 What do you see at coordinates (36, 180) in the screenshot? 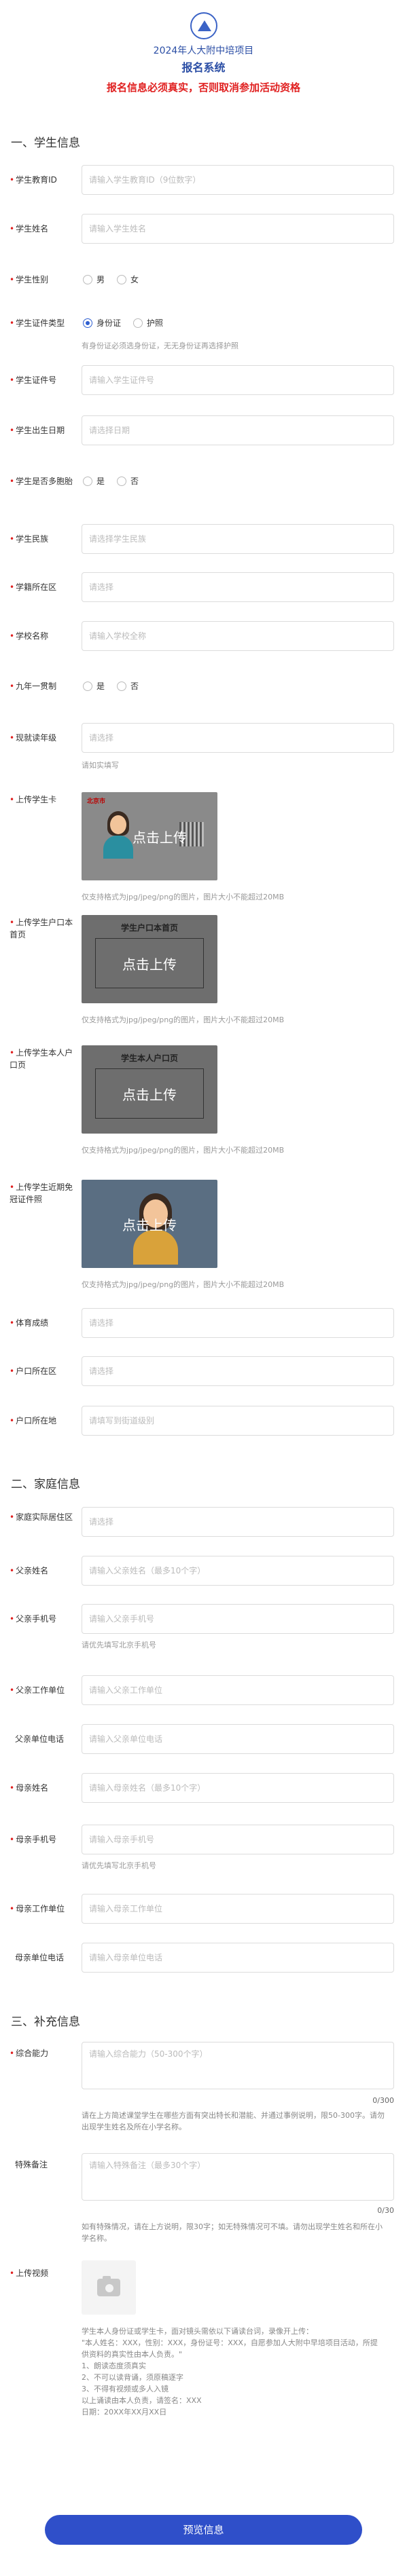
I see `edu-id-label: 学生教育ID` at bounding box center [36, 180].